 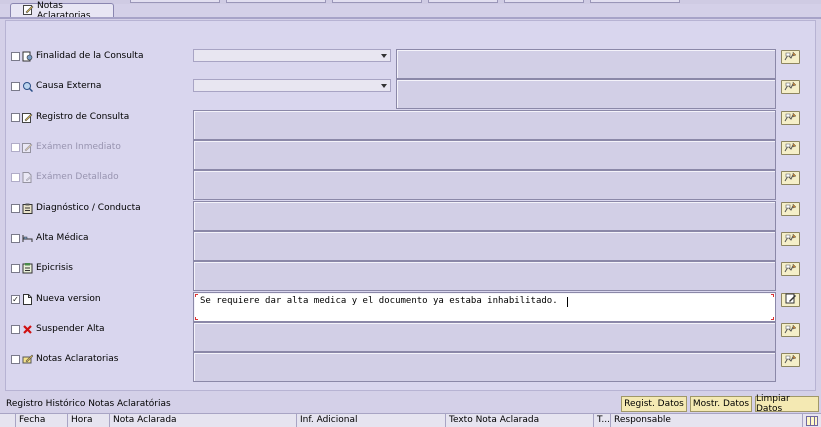 What do you see at coordinates (410, 18) in the screenshot?
I see `tab-underline` at bounding box center [410, 18].